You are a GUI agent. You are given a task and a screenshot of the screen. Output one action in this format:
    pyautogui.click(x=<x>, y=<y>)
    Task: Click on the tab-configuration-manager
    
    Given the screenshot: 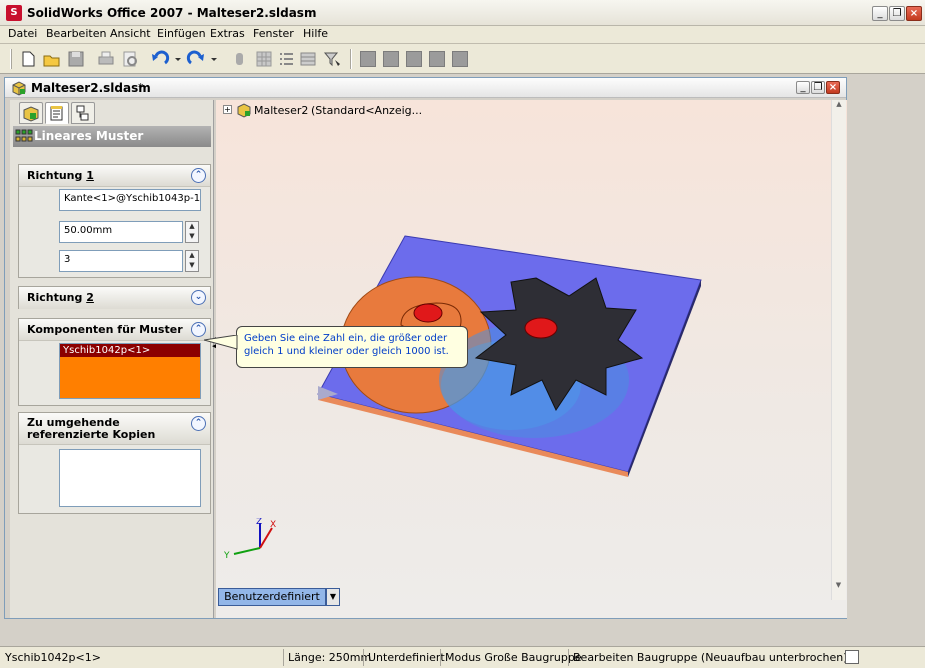 What is the action you would take?
    pyautogui.click(x=83, y=113)
    